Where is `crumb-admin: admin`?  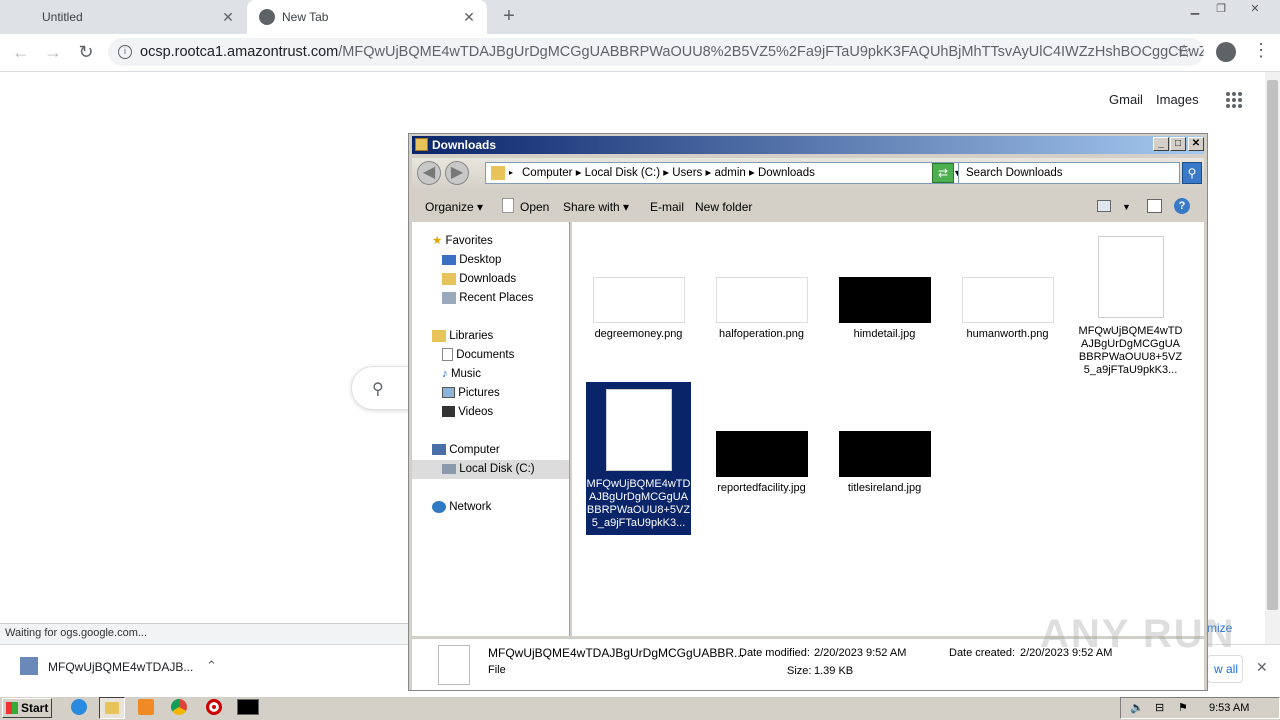 crumb-admin: admin is located at coordinates (729, 173).